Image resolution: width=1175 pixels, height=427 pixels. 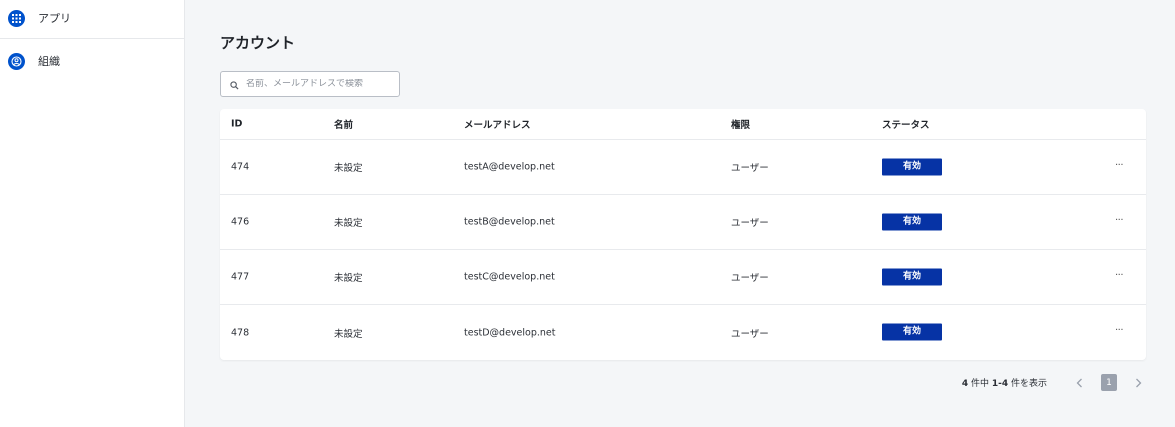 I want to click on cell-email: testD@develop.net, so click(x=510, y=332).